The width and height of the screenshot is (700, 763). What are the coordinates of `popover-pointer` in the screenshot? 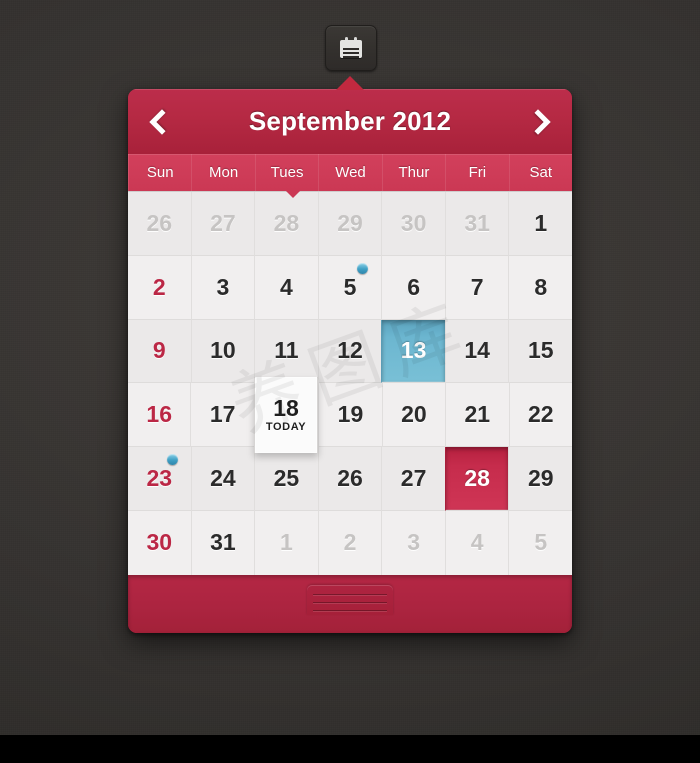 It's located at (350, 83).